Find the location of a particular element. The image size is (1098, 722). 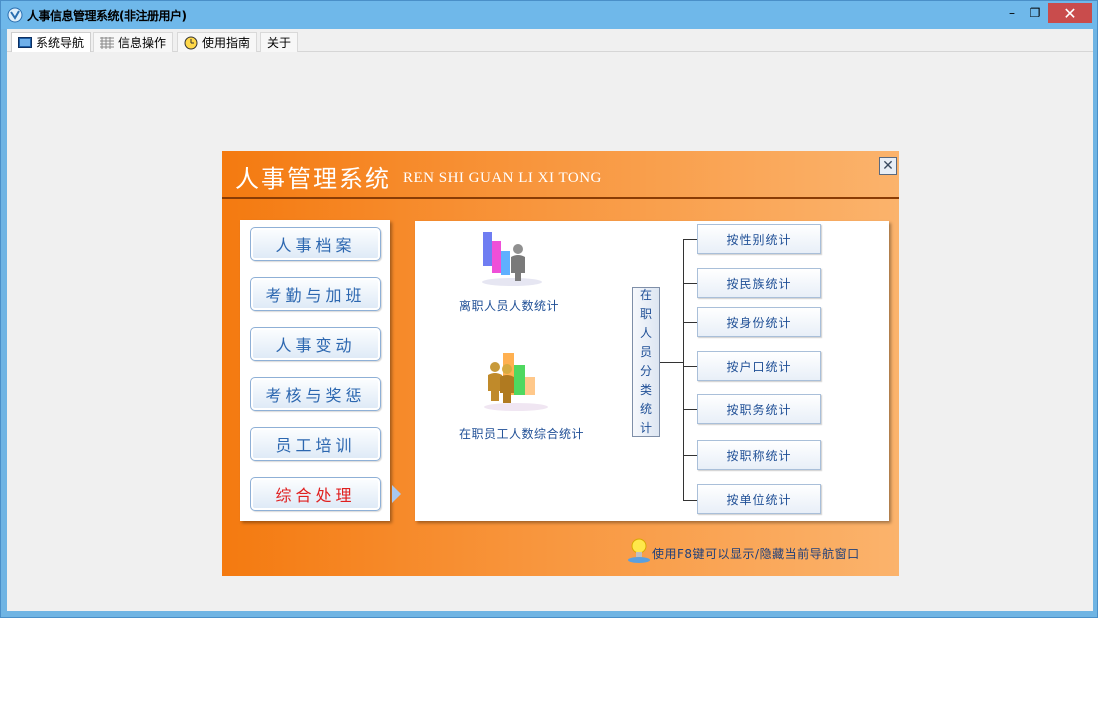

stat-by-identity-button: 按身份统计 is located at coordinates (759, 322).